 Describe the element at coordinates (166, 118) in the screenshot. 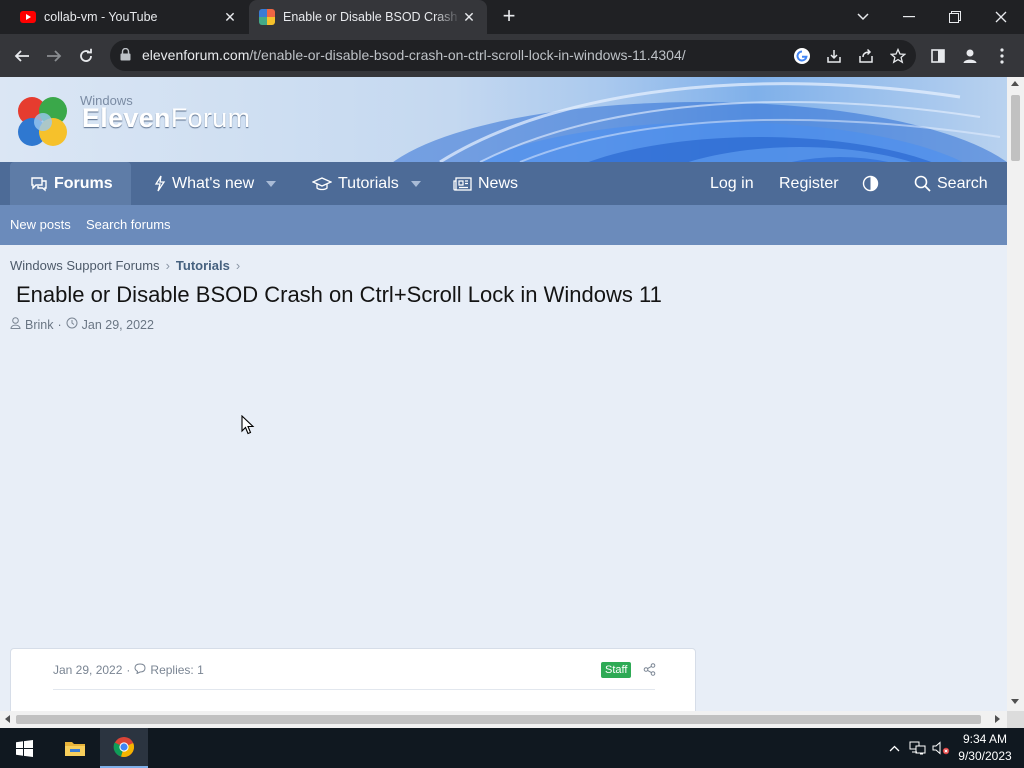

I see `brand-name: ElevenForum` at that location.